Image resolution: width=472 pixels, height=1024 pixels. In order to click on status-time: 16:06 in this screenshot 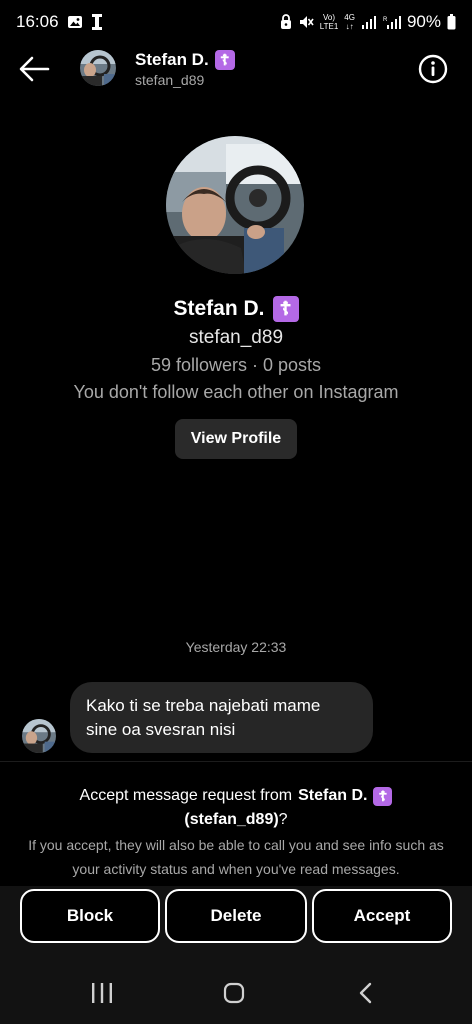, I will do `click(37, 21)`.